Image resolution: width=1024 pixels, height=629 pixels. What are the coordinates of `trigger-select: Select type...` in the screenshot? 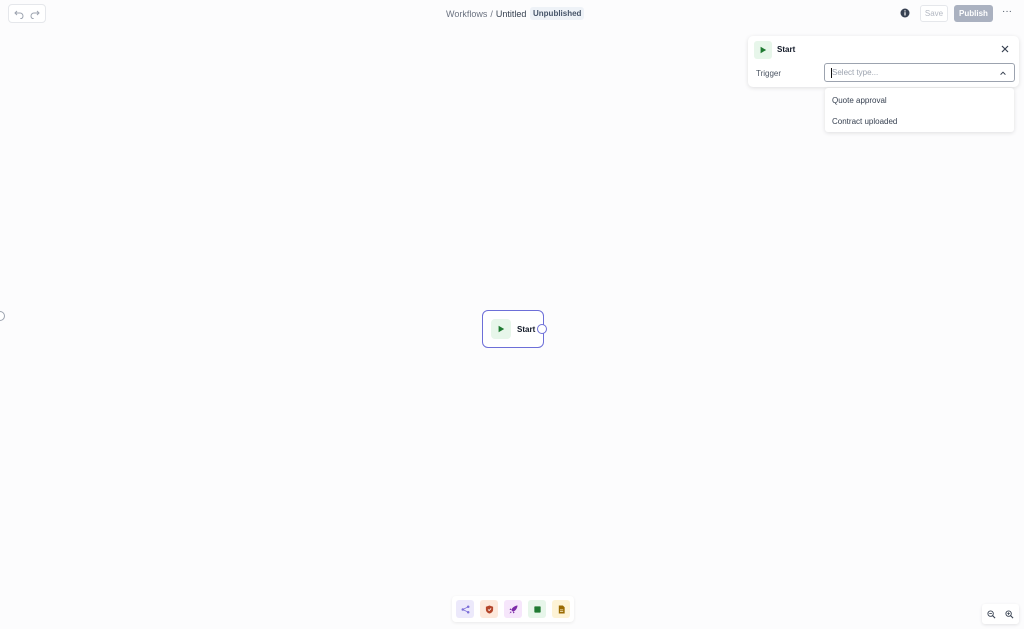 It's located at (919, 72).